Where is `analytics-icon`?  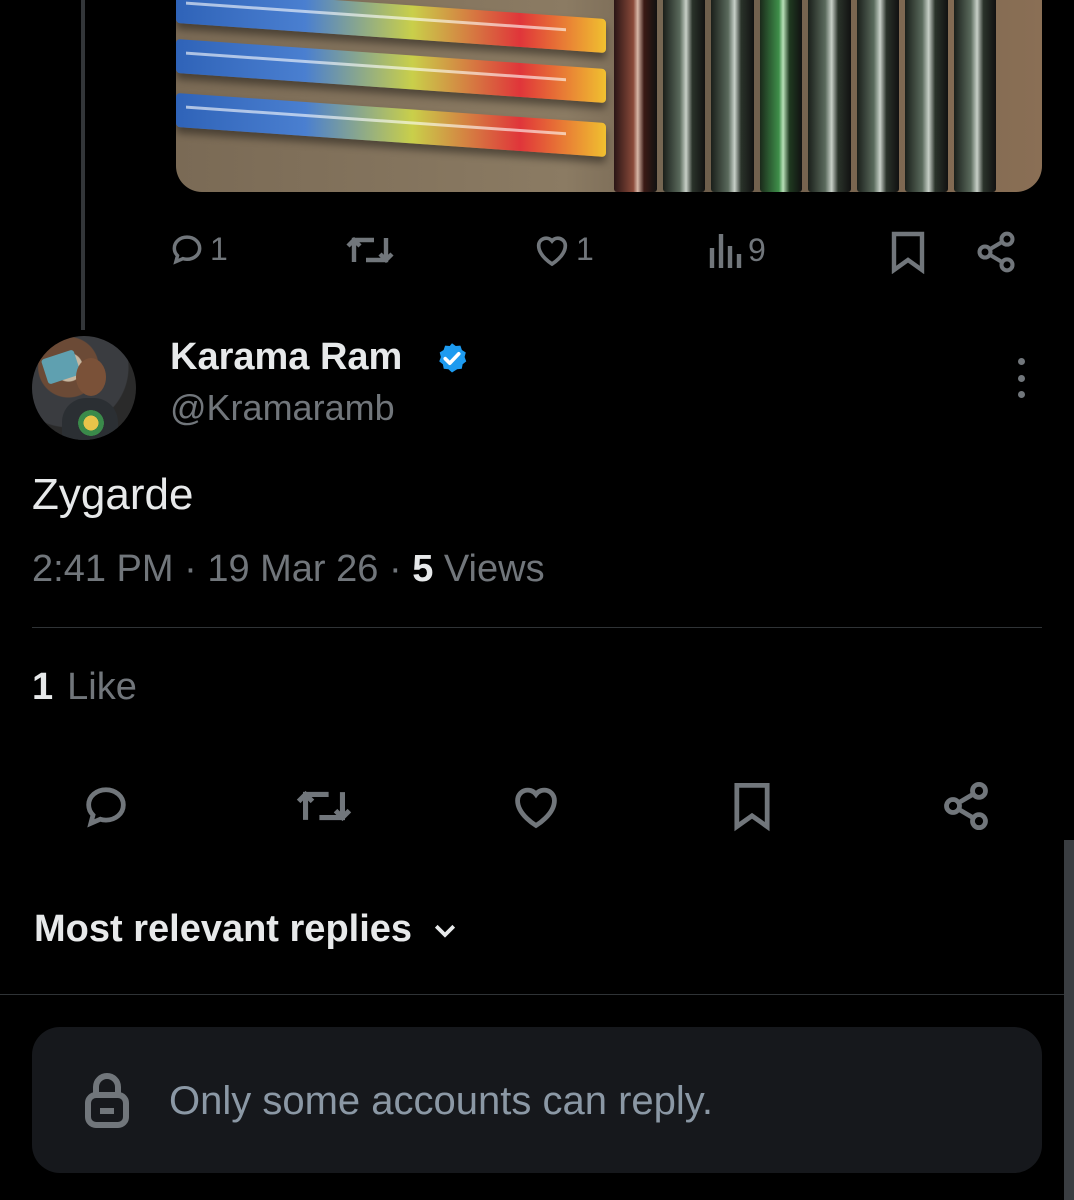
analytics-icon is located at coordinates (725, 251).